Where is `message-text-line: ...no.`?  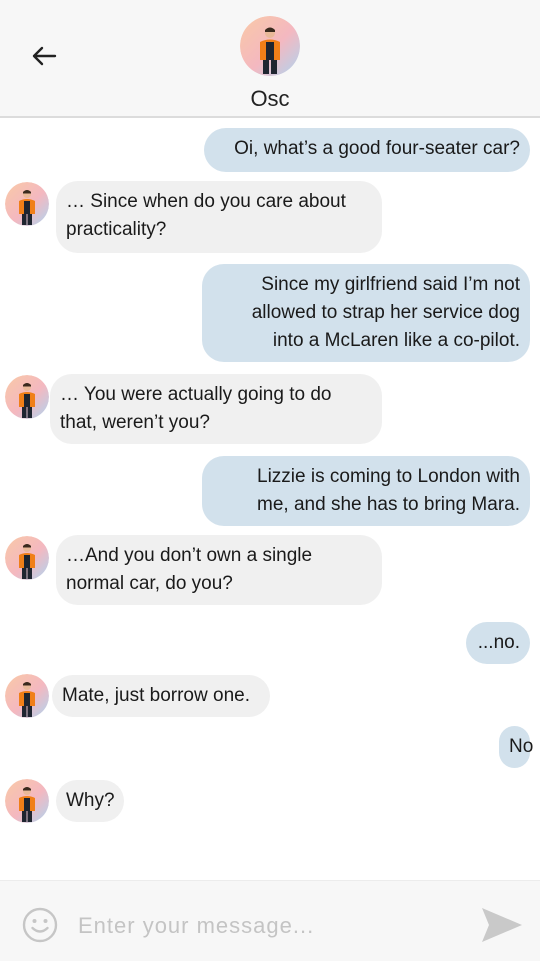 message-text-line: ...no. is located at coordinates (498, 642).